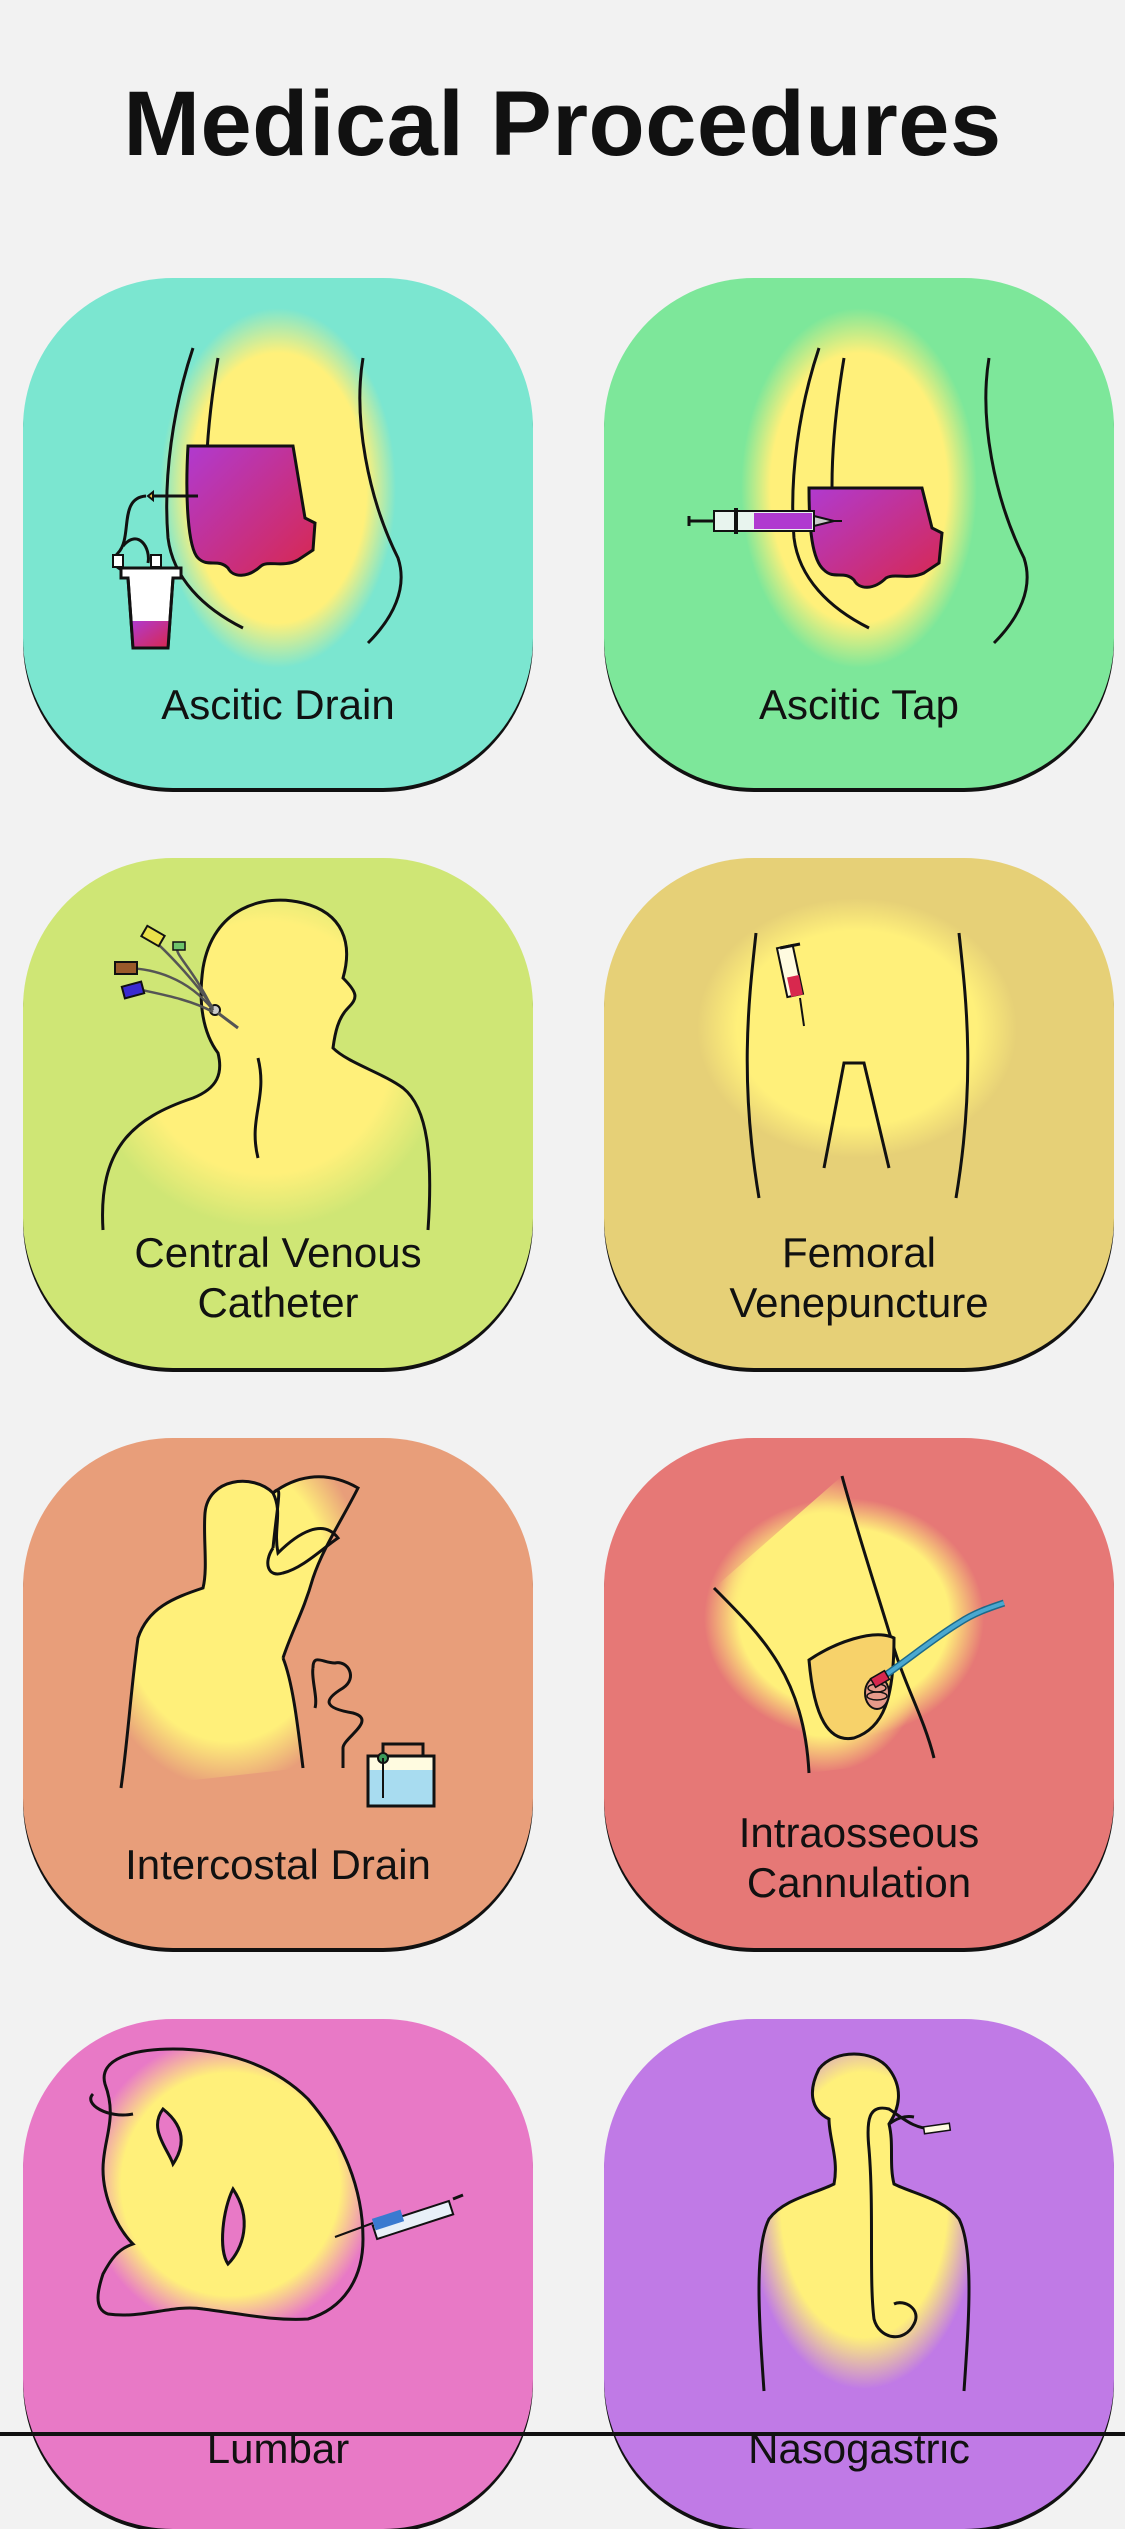 This screenshot has width=1125, height=2529. I want to click on tile-label: Intercostal Drain, so click(278, 1864).